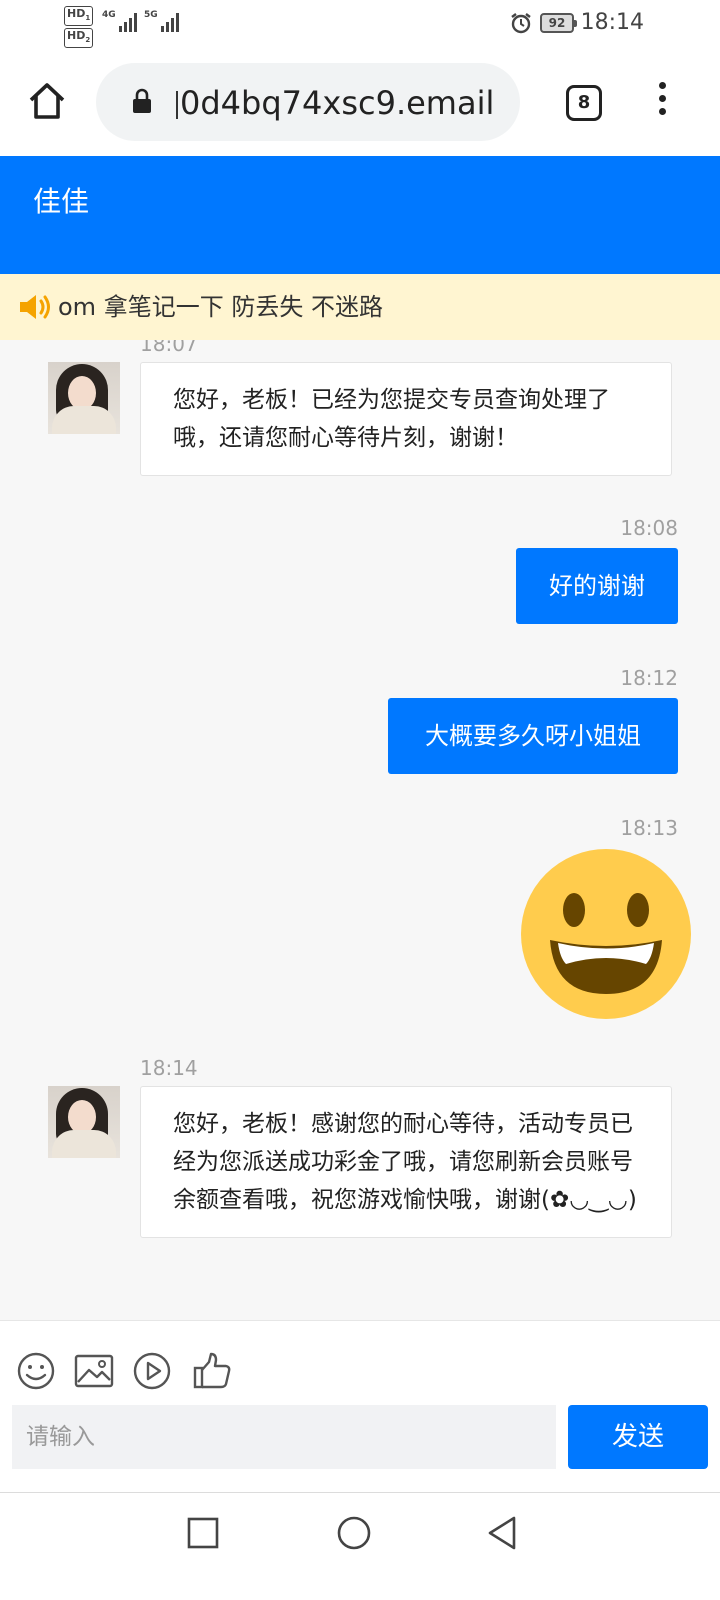  I want to click on video-icon, so click(152, 1371).